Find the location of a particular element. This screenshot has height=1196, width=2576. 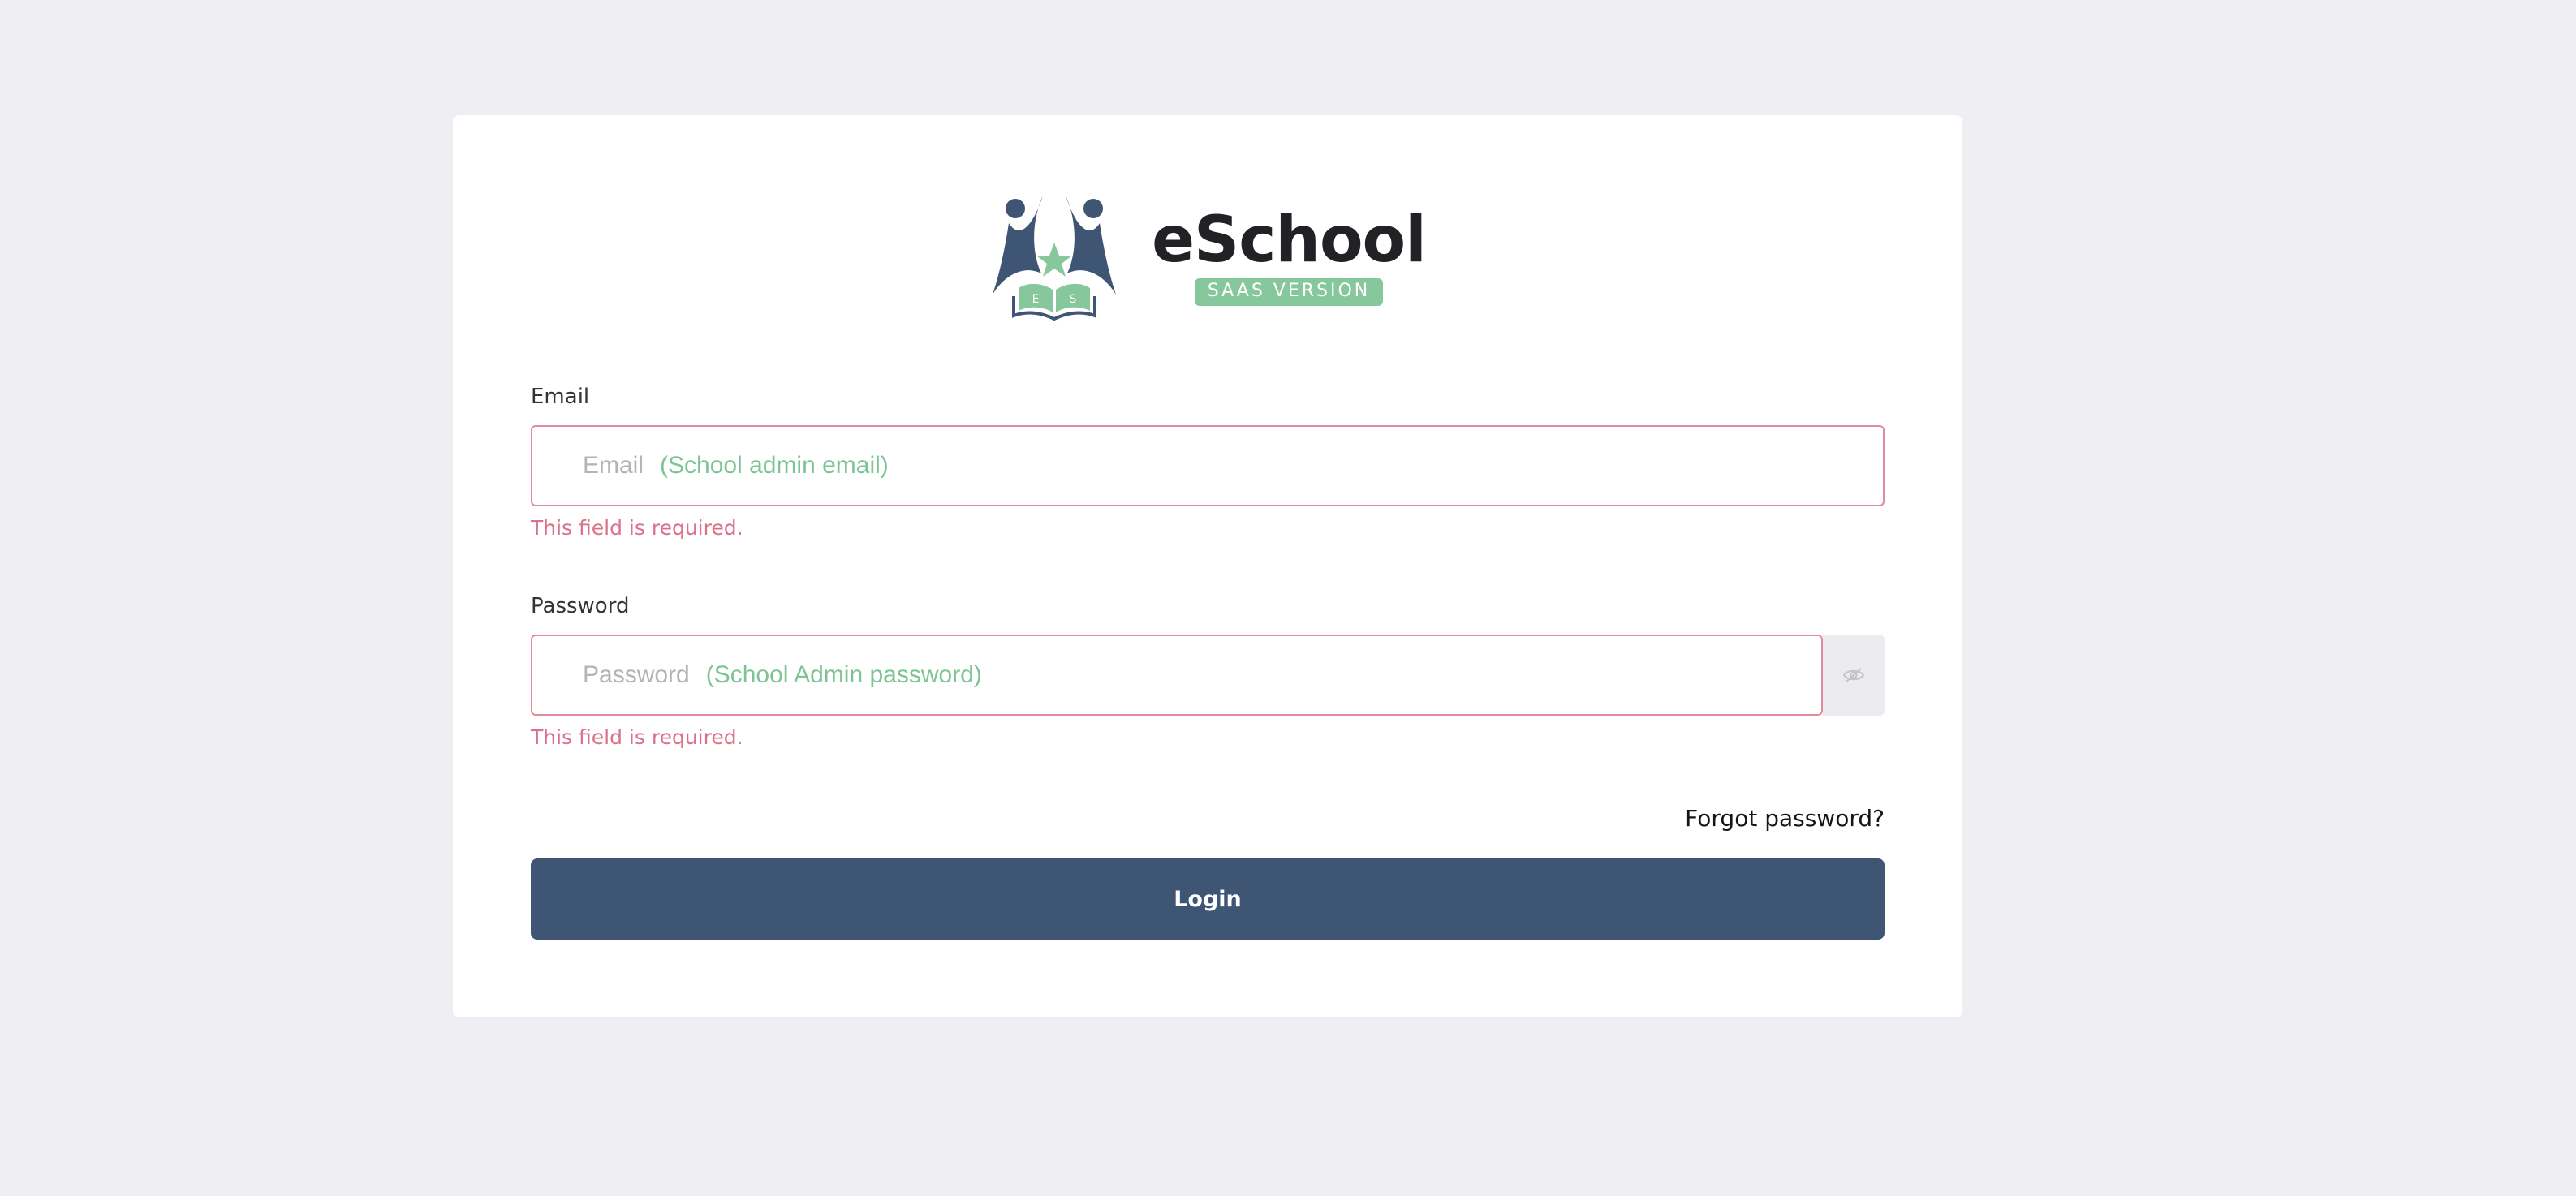

email-error-message: This field is required. is located at coordinates (637, 528).